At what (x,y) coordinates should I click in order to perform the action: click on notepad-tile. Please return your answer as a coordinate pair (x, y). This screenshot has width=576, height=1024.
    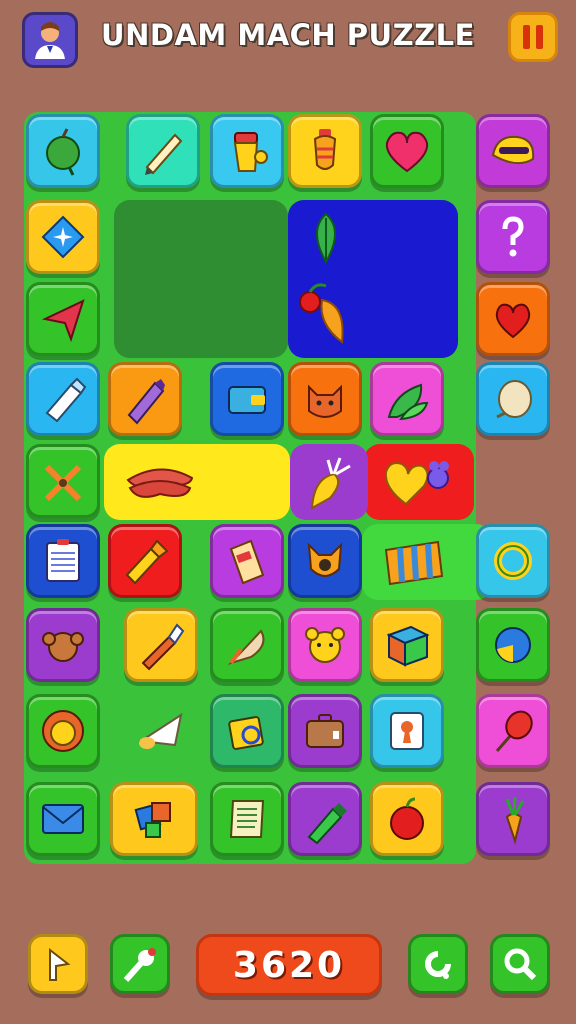
    Looking at the image, I should click on (247, 819).